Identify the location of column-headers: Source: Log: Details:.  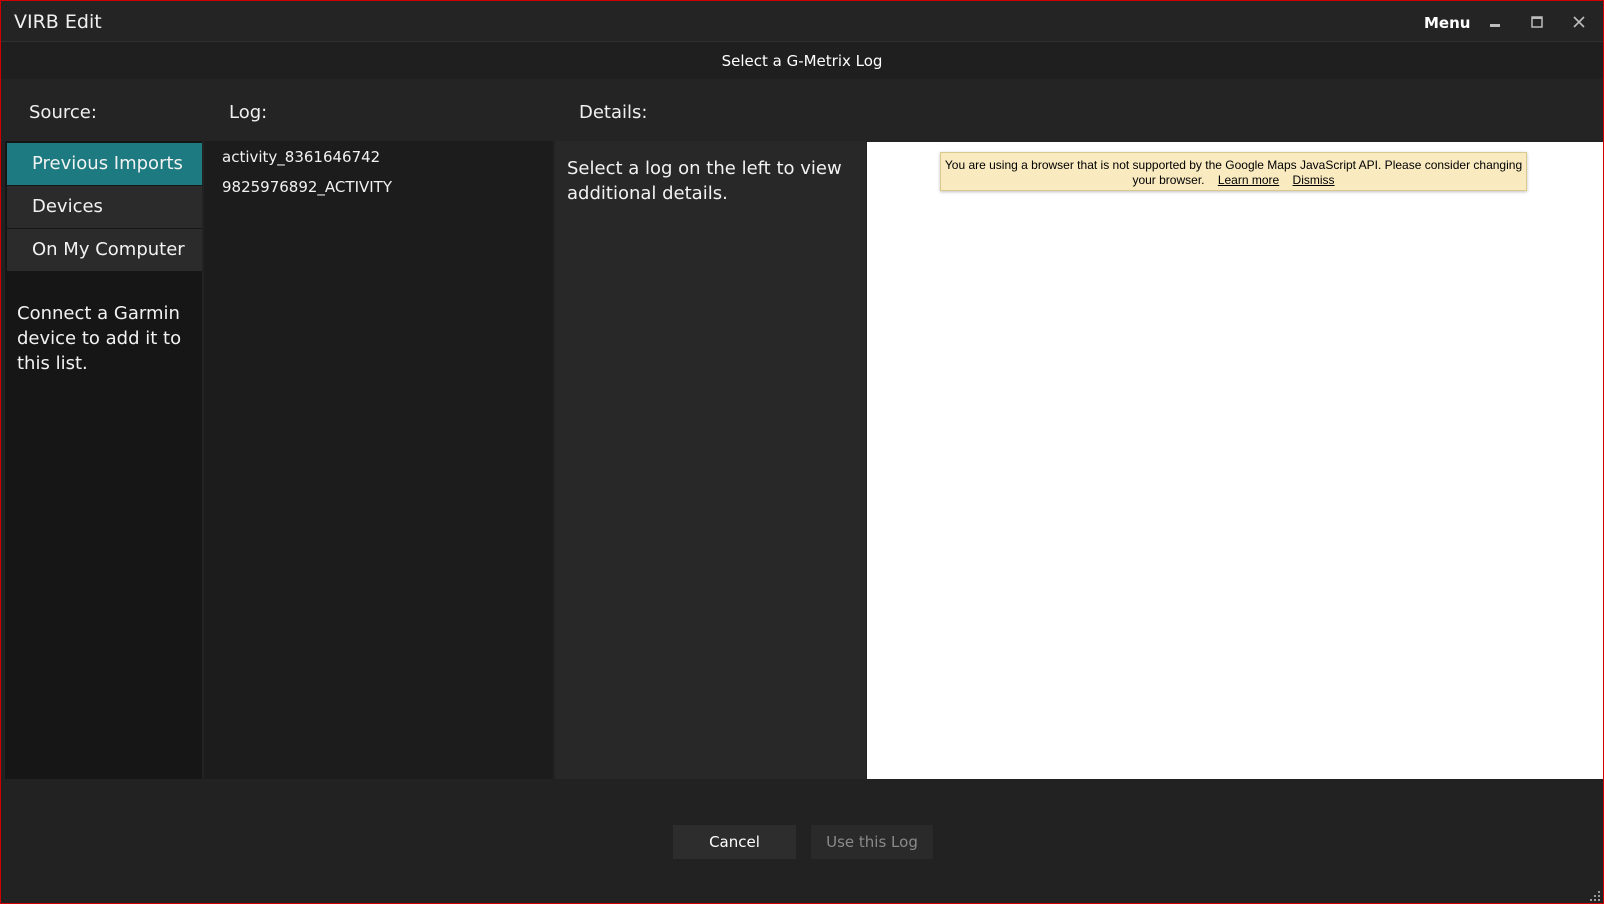
(802, 110).